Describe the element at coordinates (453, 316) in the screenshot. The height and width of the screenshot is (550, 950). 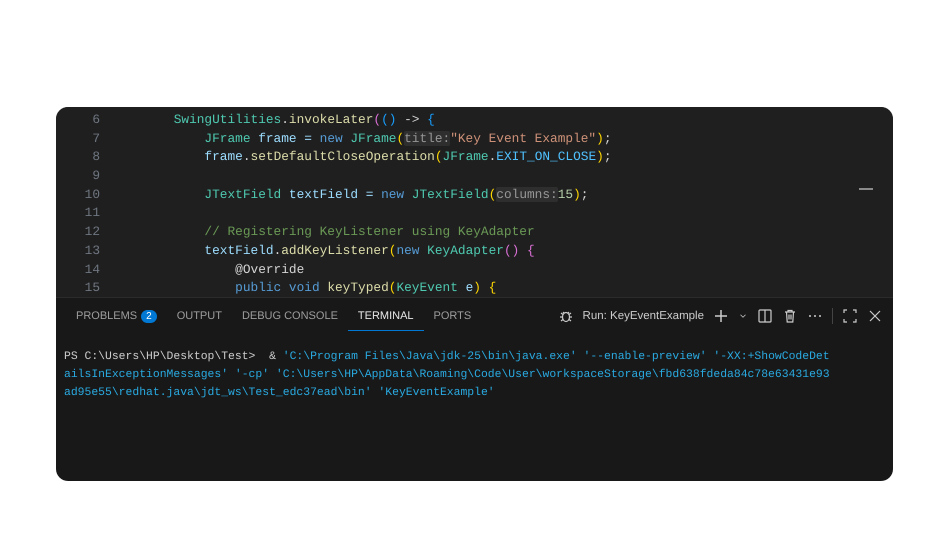
I see `panel-tab: PORTS` at that location.